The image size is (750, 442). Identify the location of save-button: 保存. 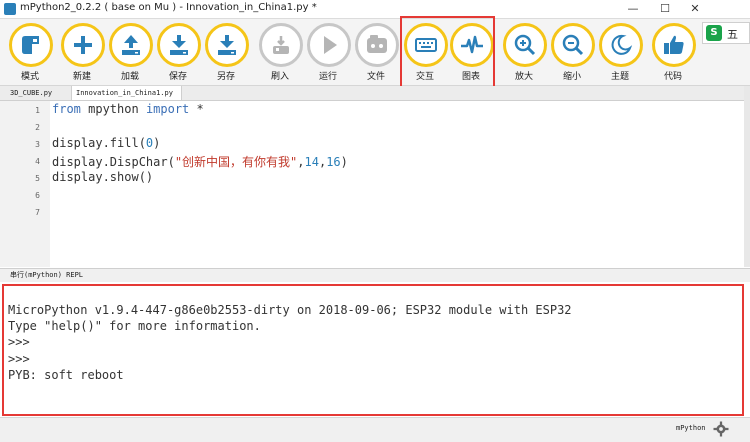
(178, 53).